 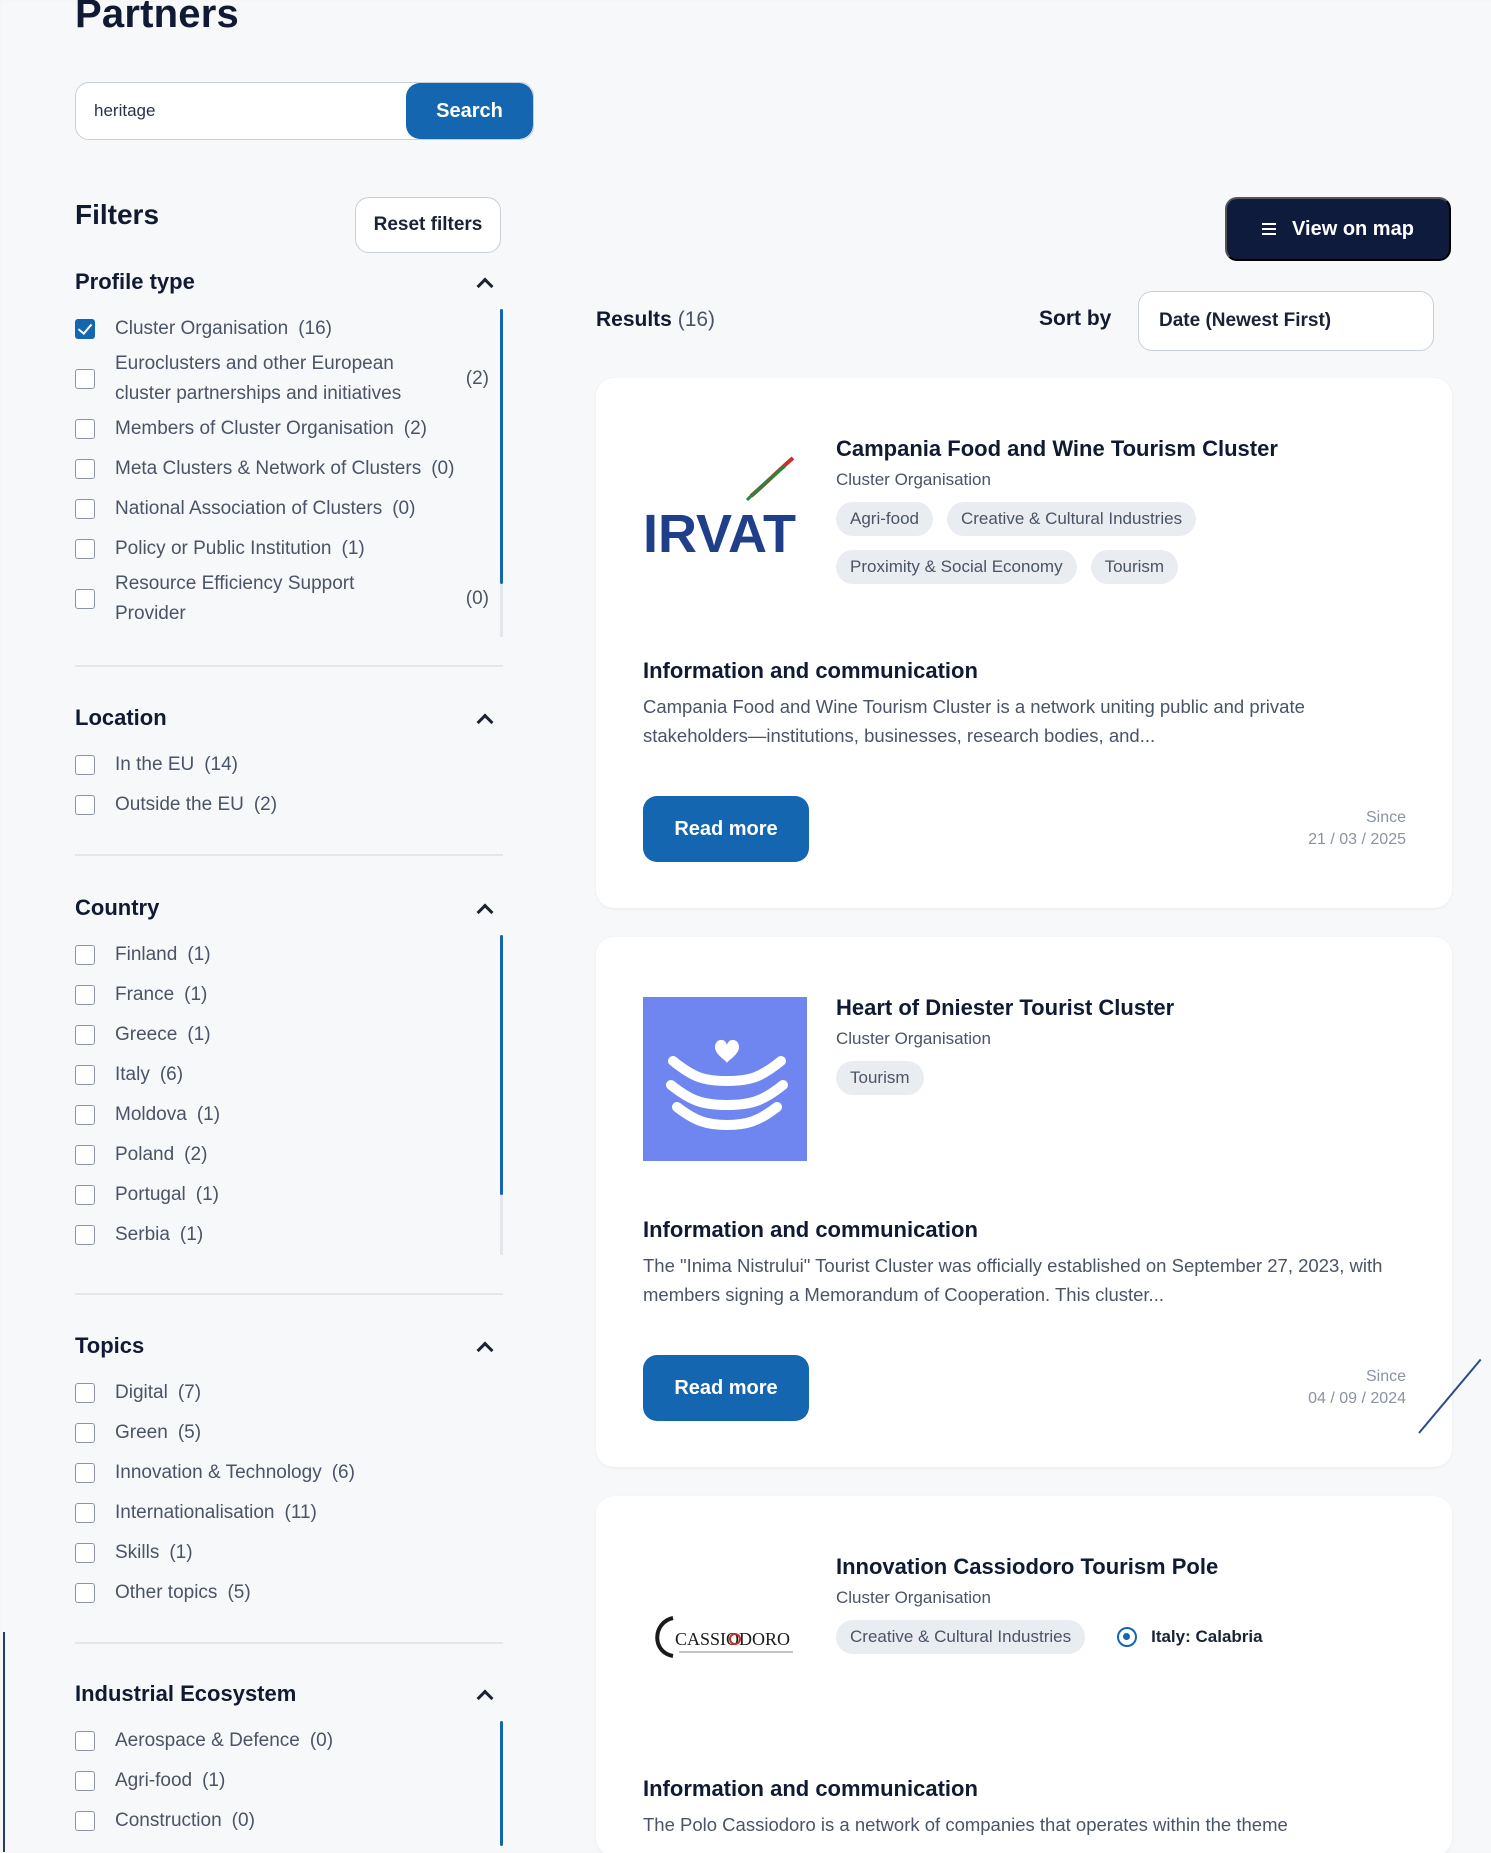 I want to click on results-label: Results (16), so click(x=655, y=320).